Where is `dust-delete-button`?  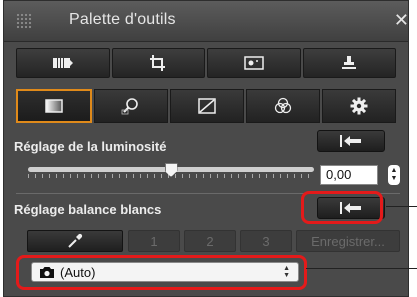
dust-delete-button is located at coordinates (254, 63).